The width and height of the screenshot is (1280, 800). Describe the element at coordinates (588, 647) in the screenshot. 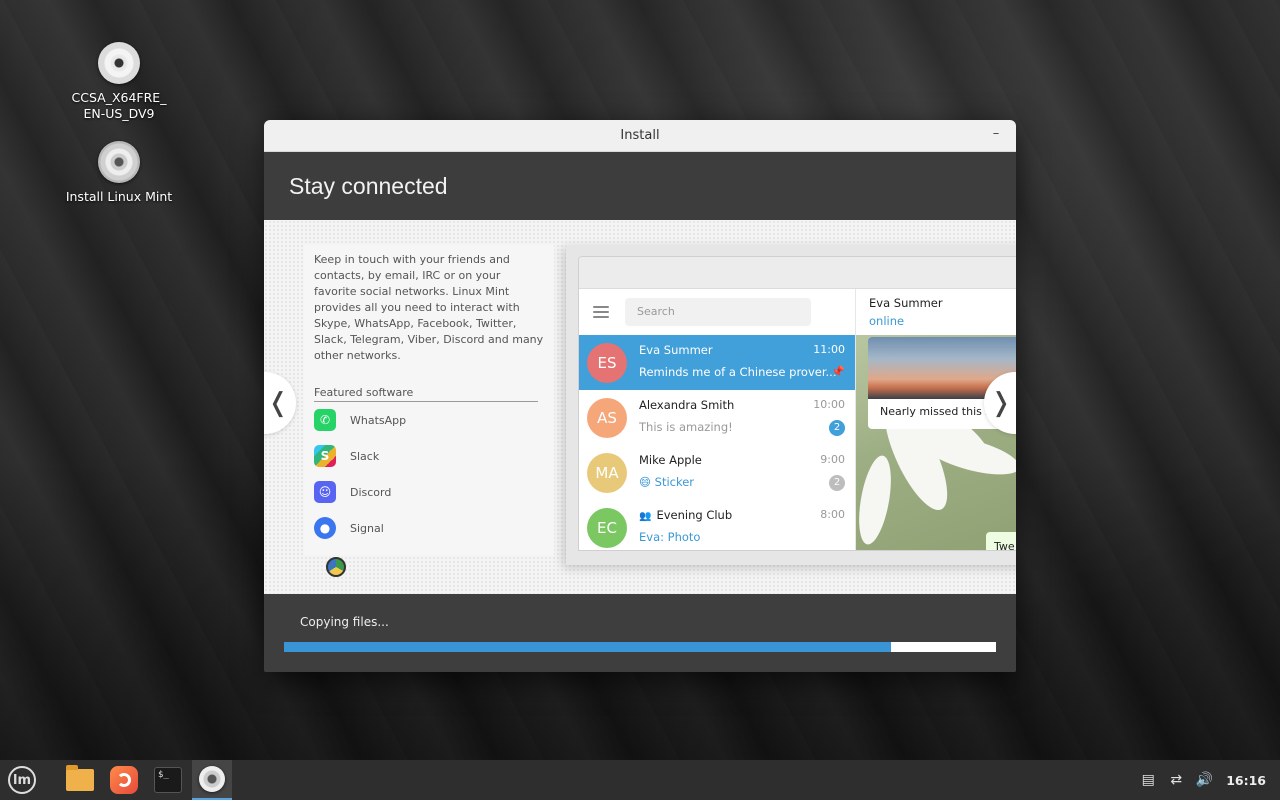

I see `progress-fill` at that location.